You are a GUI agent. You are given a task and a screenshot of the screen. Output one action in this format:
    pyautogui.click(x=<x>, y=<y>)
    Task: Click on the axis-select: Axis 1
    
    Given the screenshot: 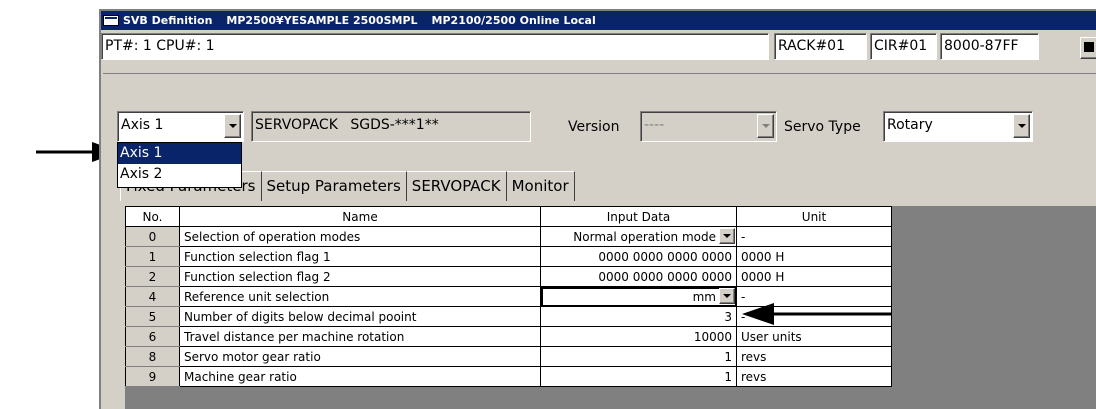 What is the action you would take?
    pyautogui.click(x=180, y=126)
    